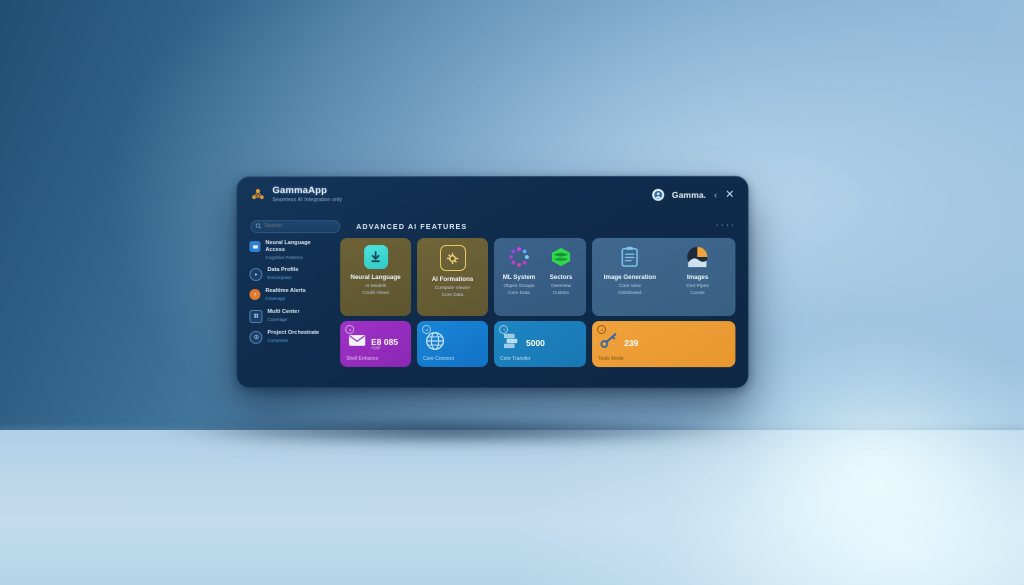 This screenshot has width=1024, height=585. I want to click on feature-panel-1: Neural Language AI Models Credit Views, so click(376, 277).